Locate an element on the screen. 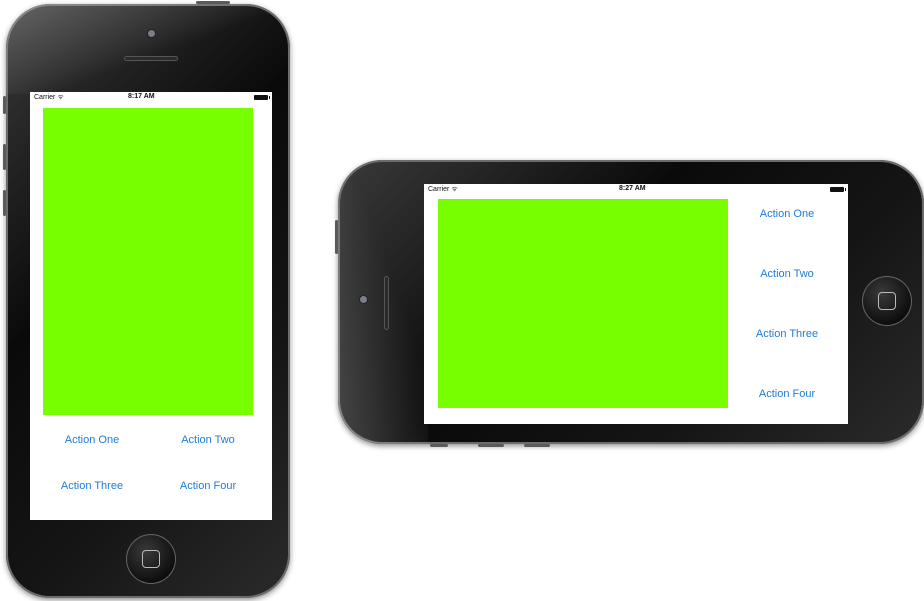 The width and height of the screenshot is (924, 601). status-time: 8:17 AM is located at coordinates (141, 96).